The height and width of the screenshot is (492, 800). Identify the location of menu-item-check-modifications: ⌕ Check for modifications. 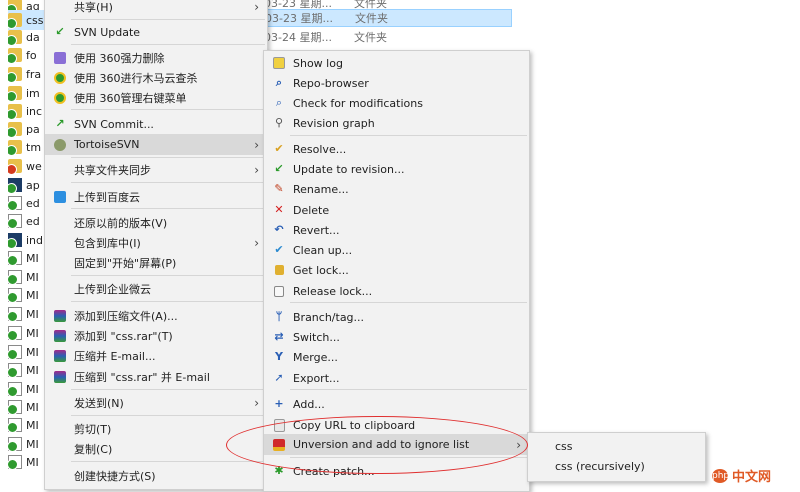
(396, 103).